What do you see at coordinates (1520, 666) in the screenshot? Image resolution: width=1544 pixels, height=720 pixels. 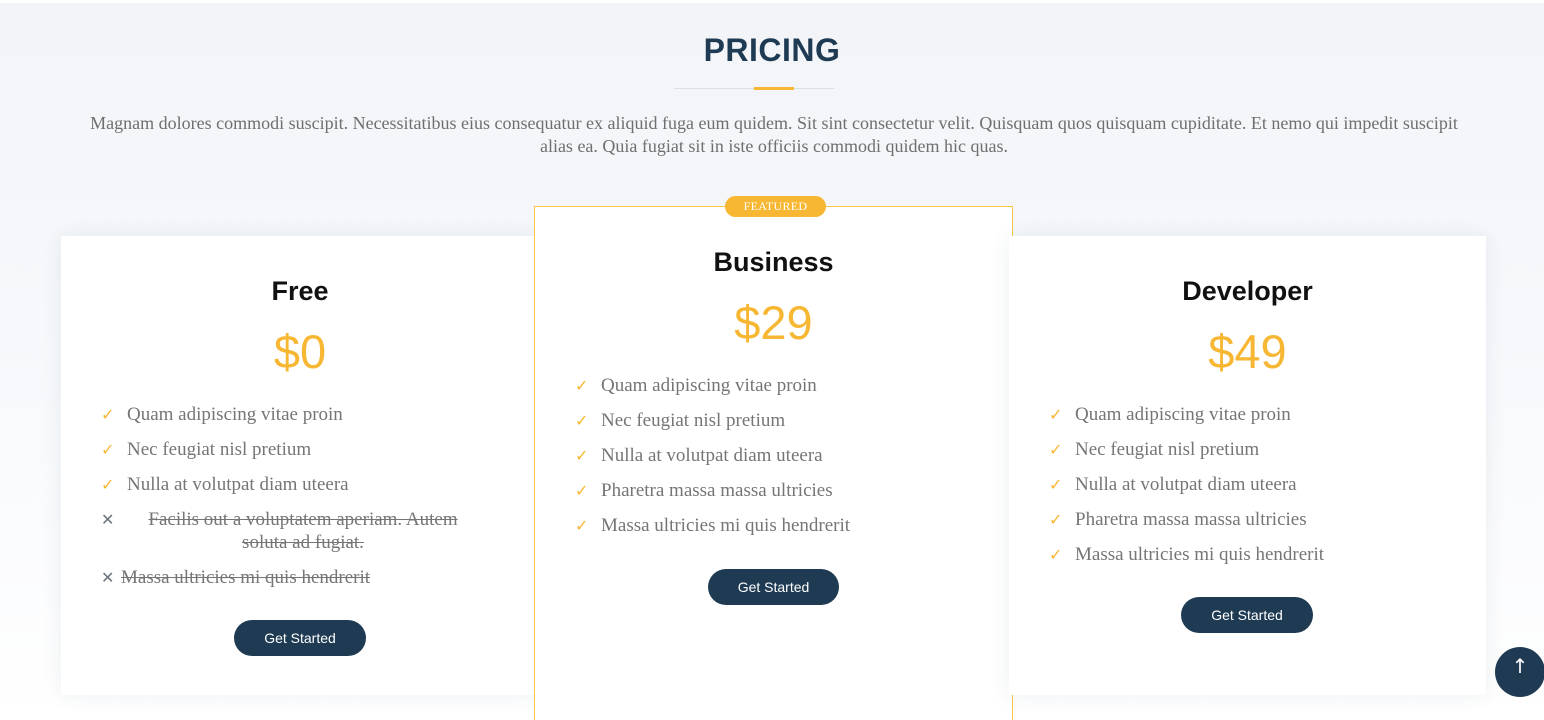 I see `arrow-up-icon: ↑` at bounding box center [1520, 666].